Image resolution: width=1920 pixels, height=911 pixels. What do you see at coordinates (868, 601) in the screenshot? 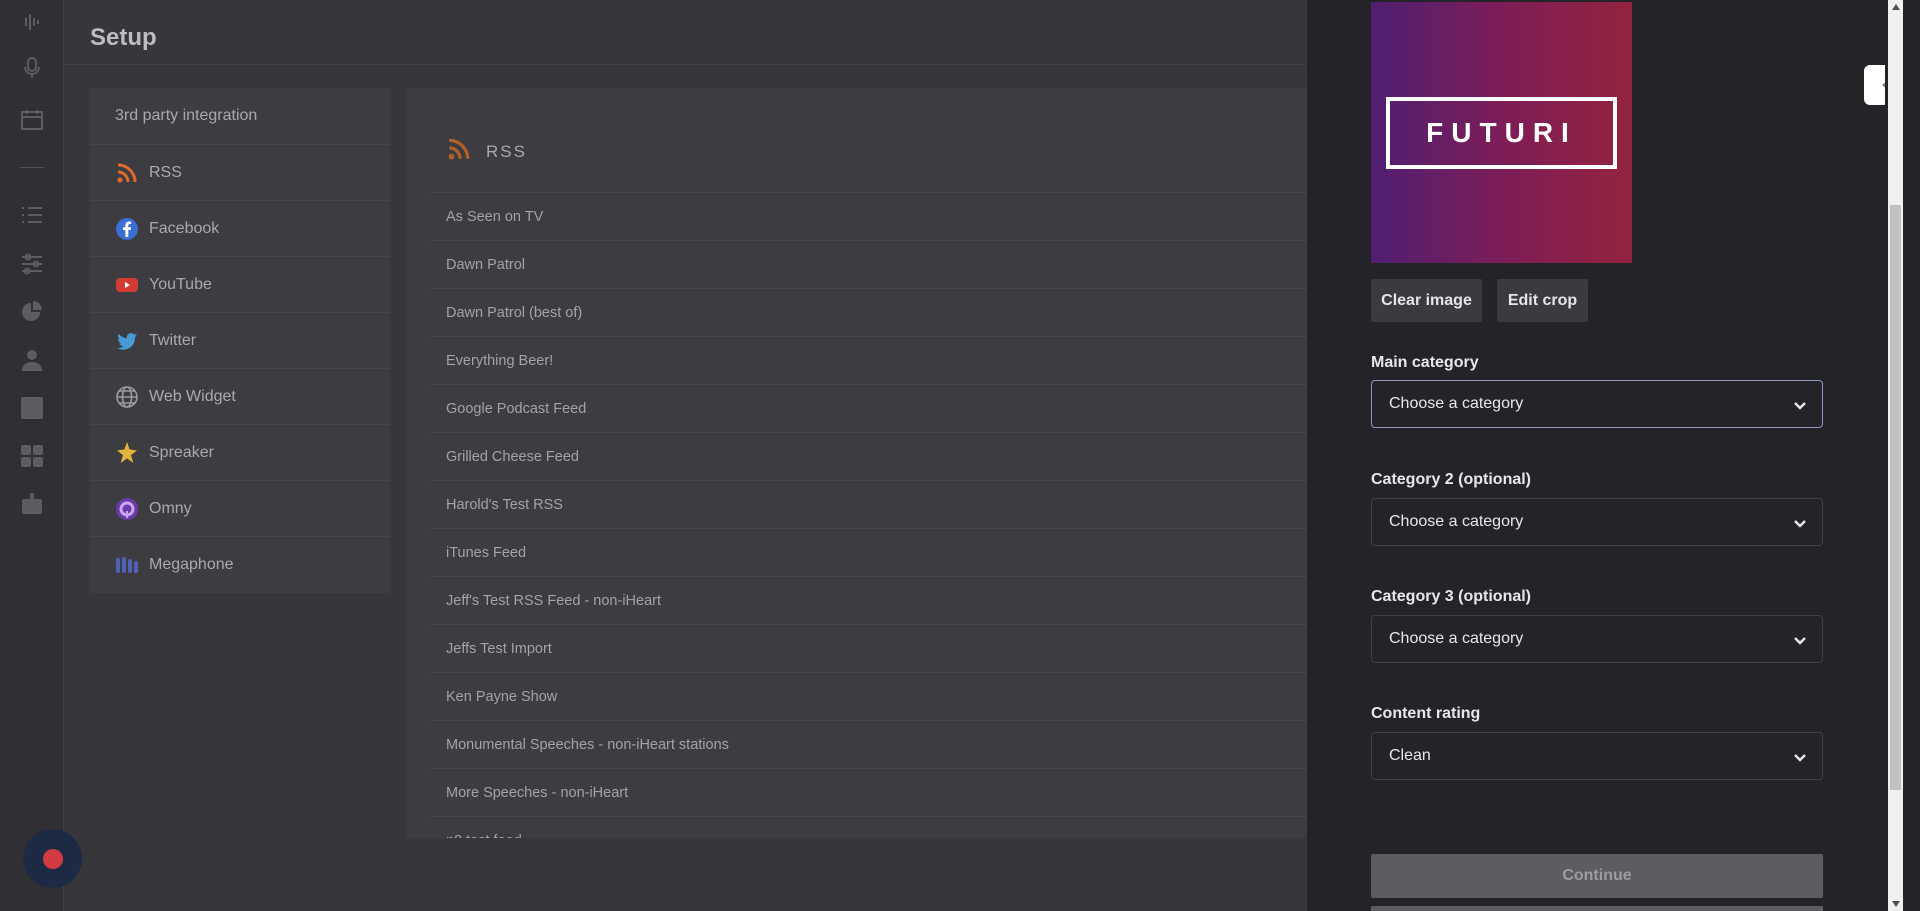
I see `feed-list-item: Jeff's Test RSS Feed - non-iHeart` at bounding box center [868, 601].